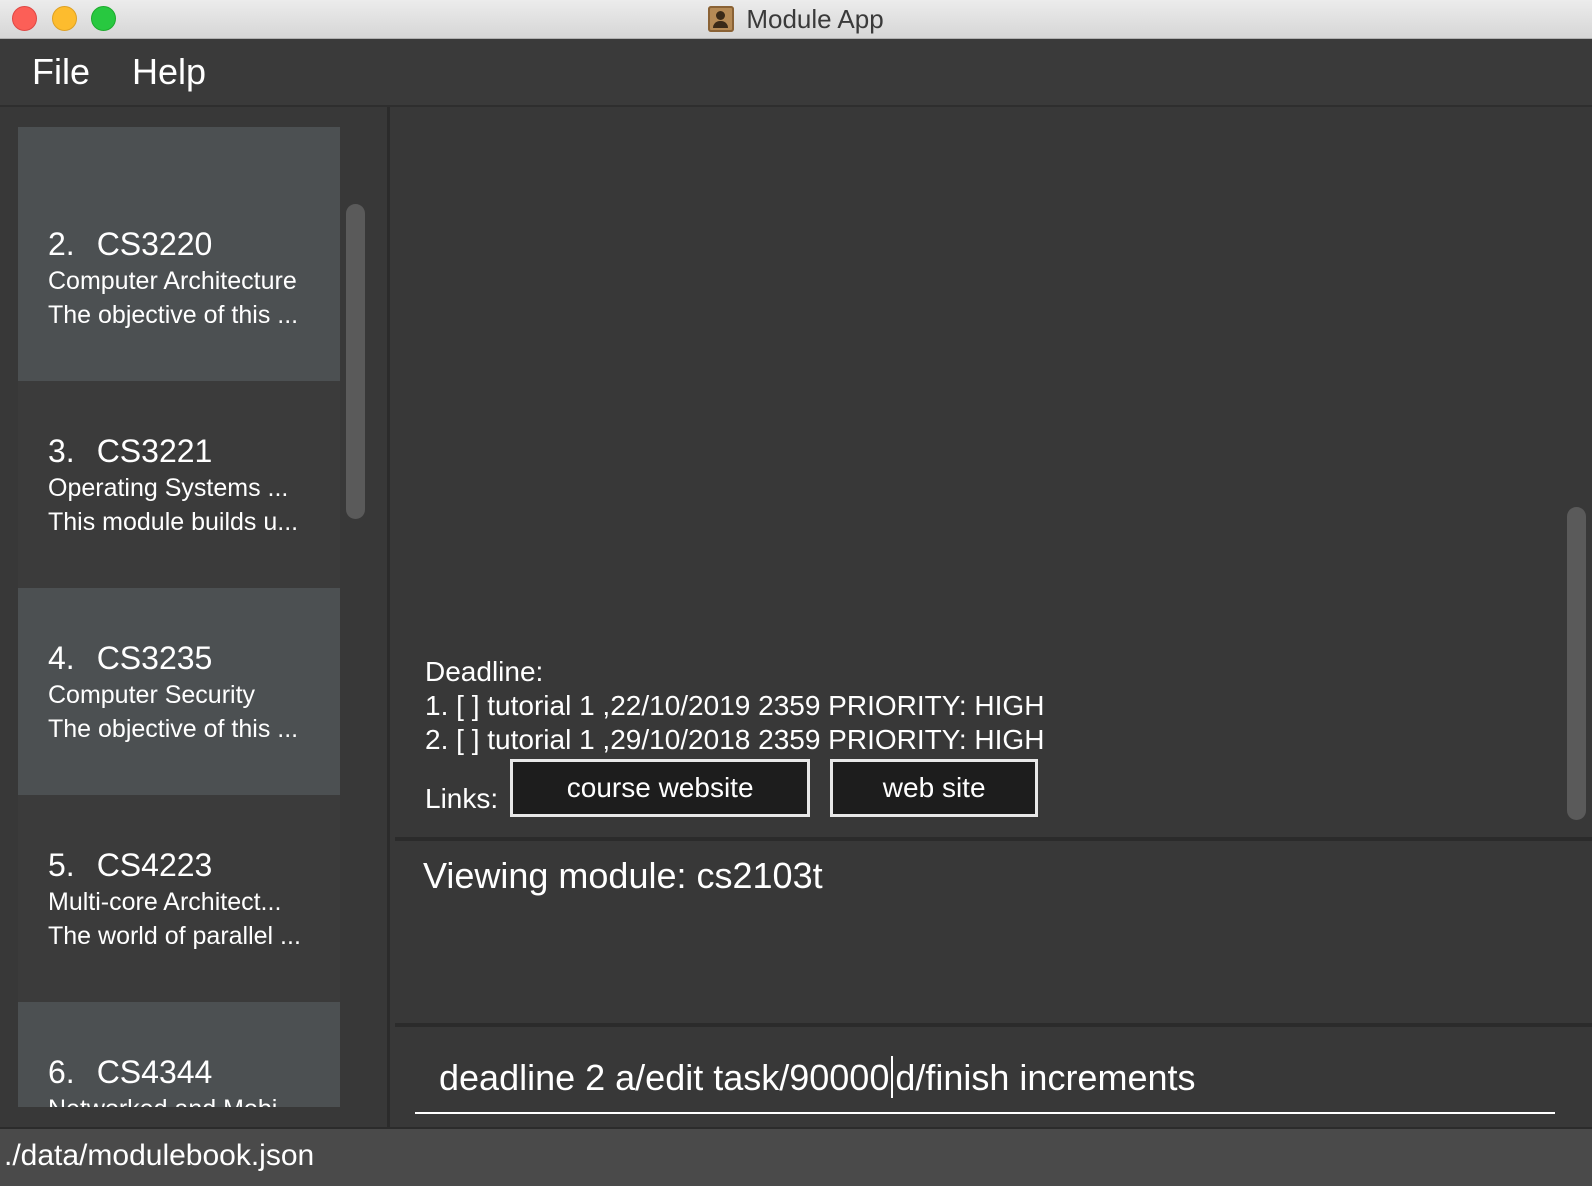 This screenshot has height=1186, width=1592. Describe the element at coordinates (892, 1077) in the screenshot. I see `text-caret` at that location.